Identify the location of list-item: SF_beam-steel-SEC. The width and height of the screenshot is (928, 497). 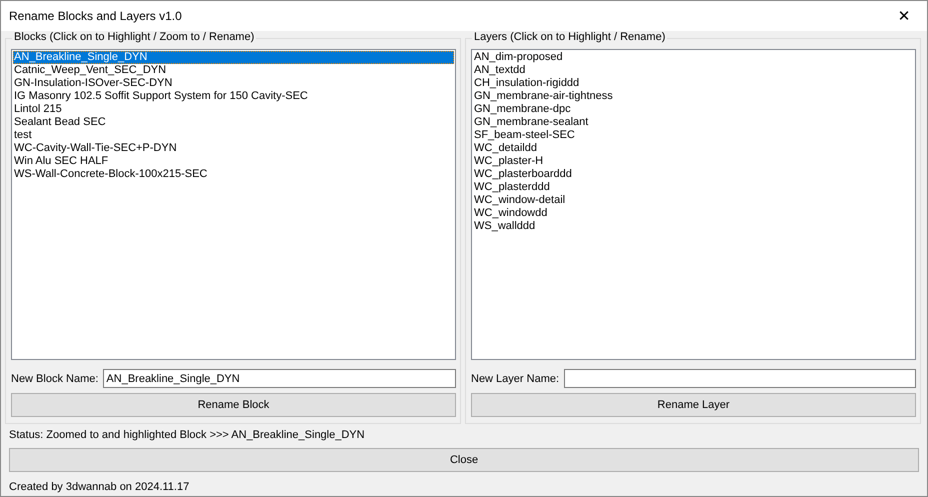
(693, 135).